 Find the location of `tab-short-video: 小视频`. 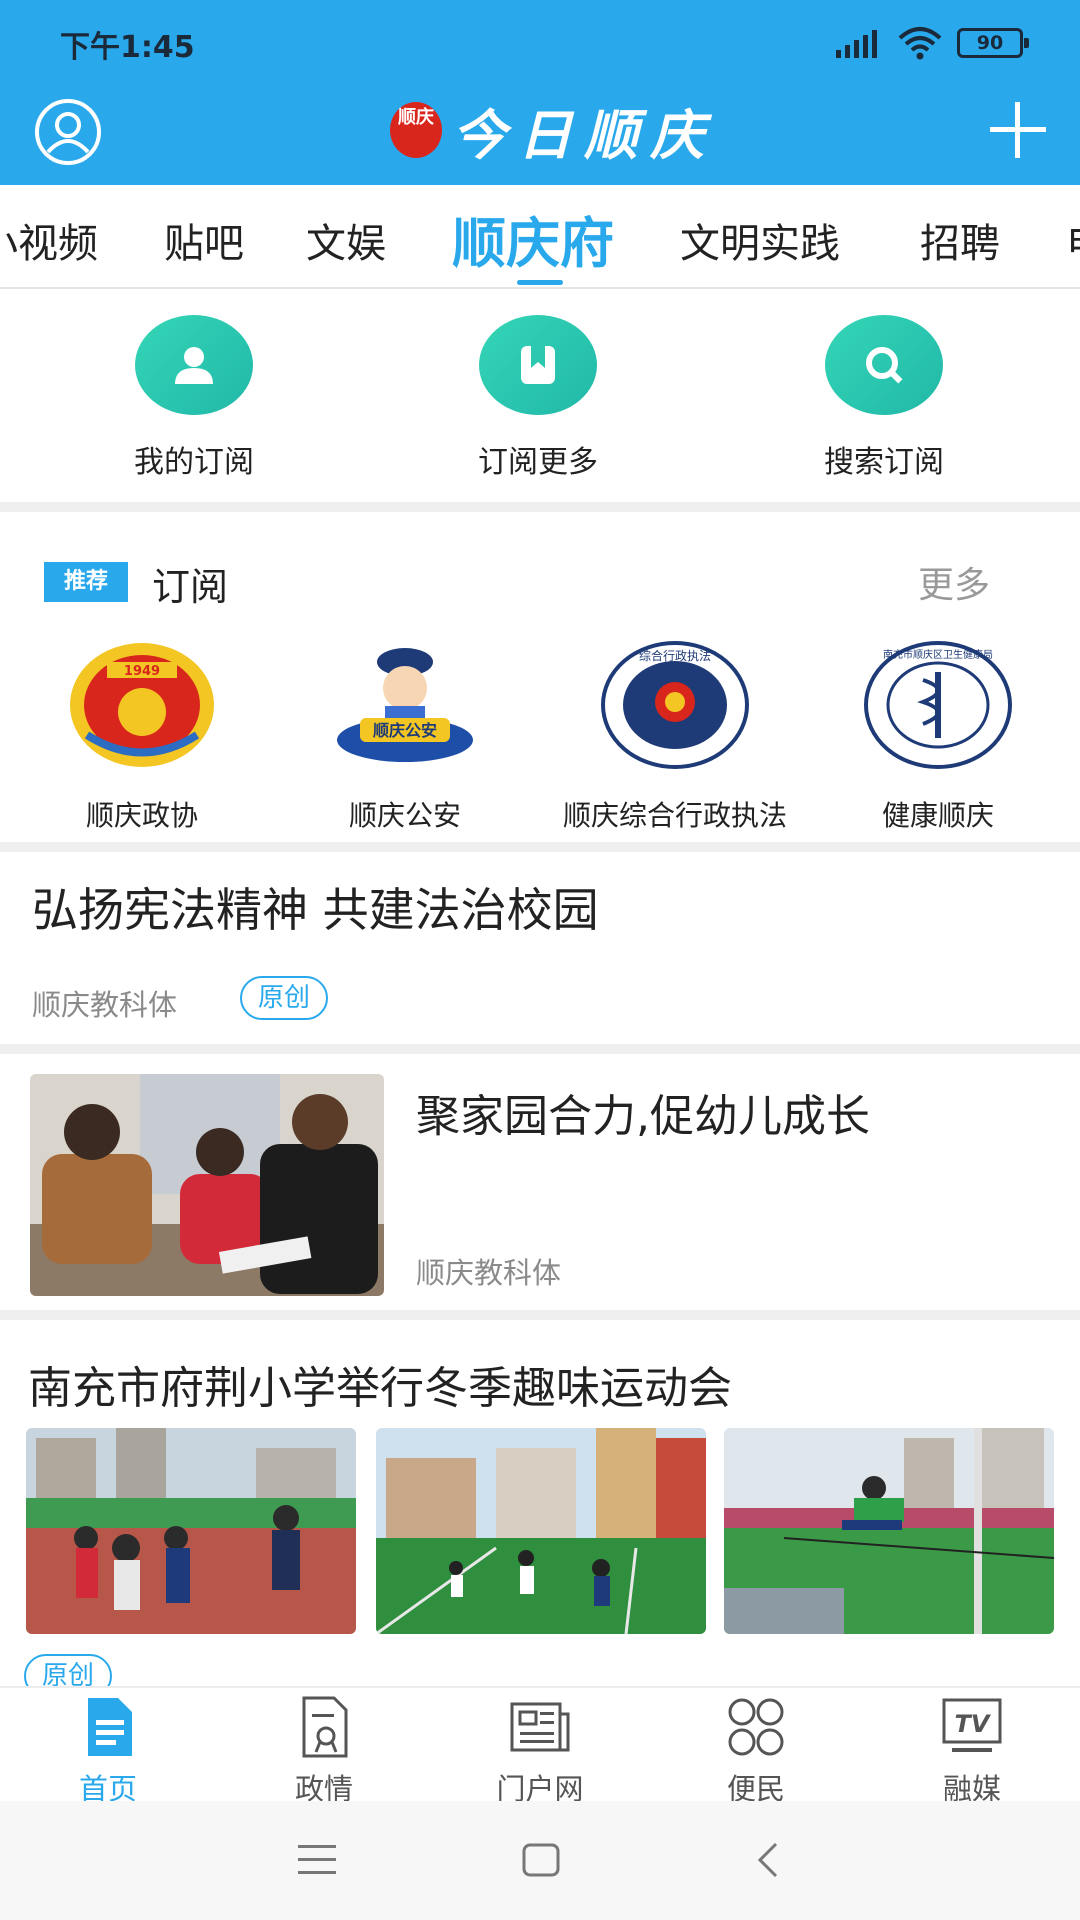

tab-short-video: 小视频 is located at coordinates (49, 240).